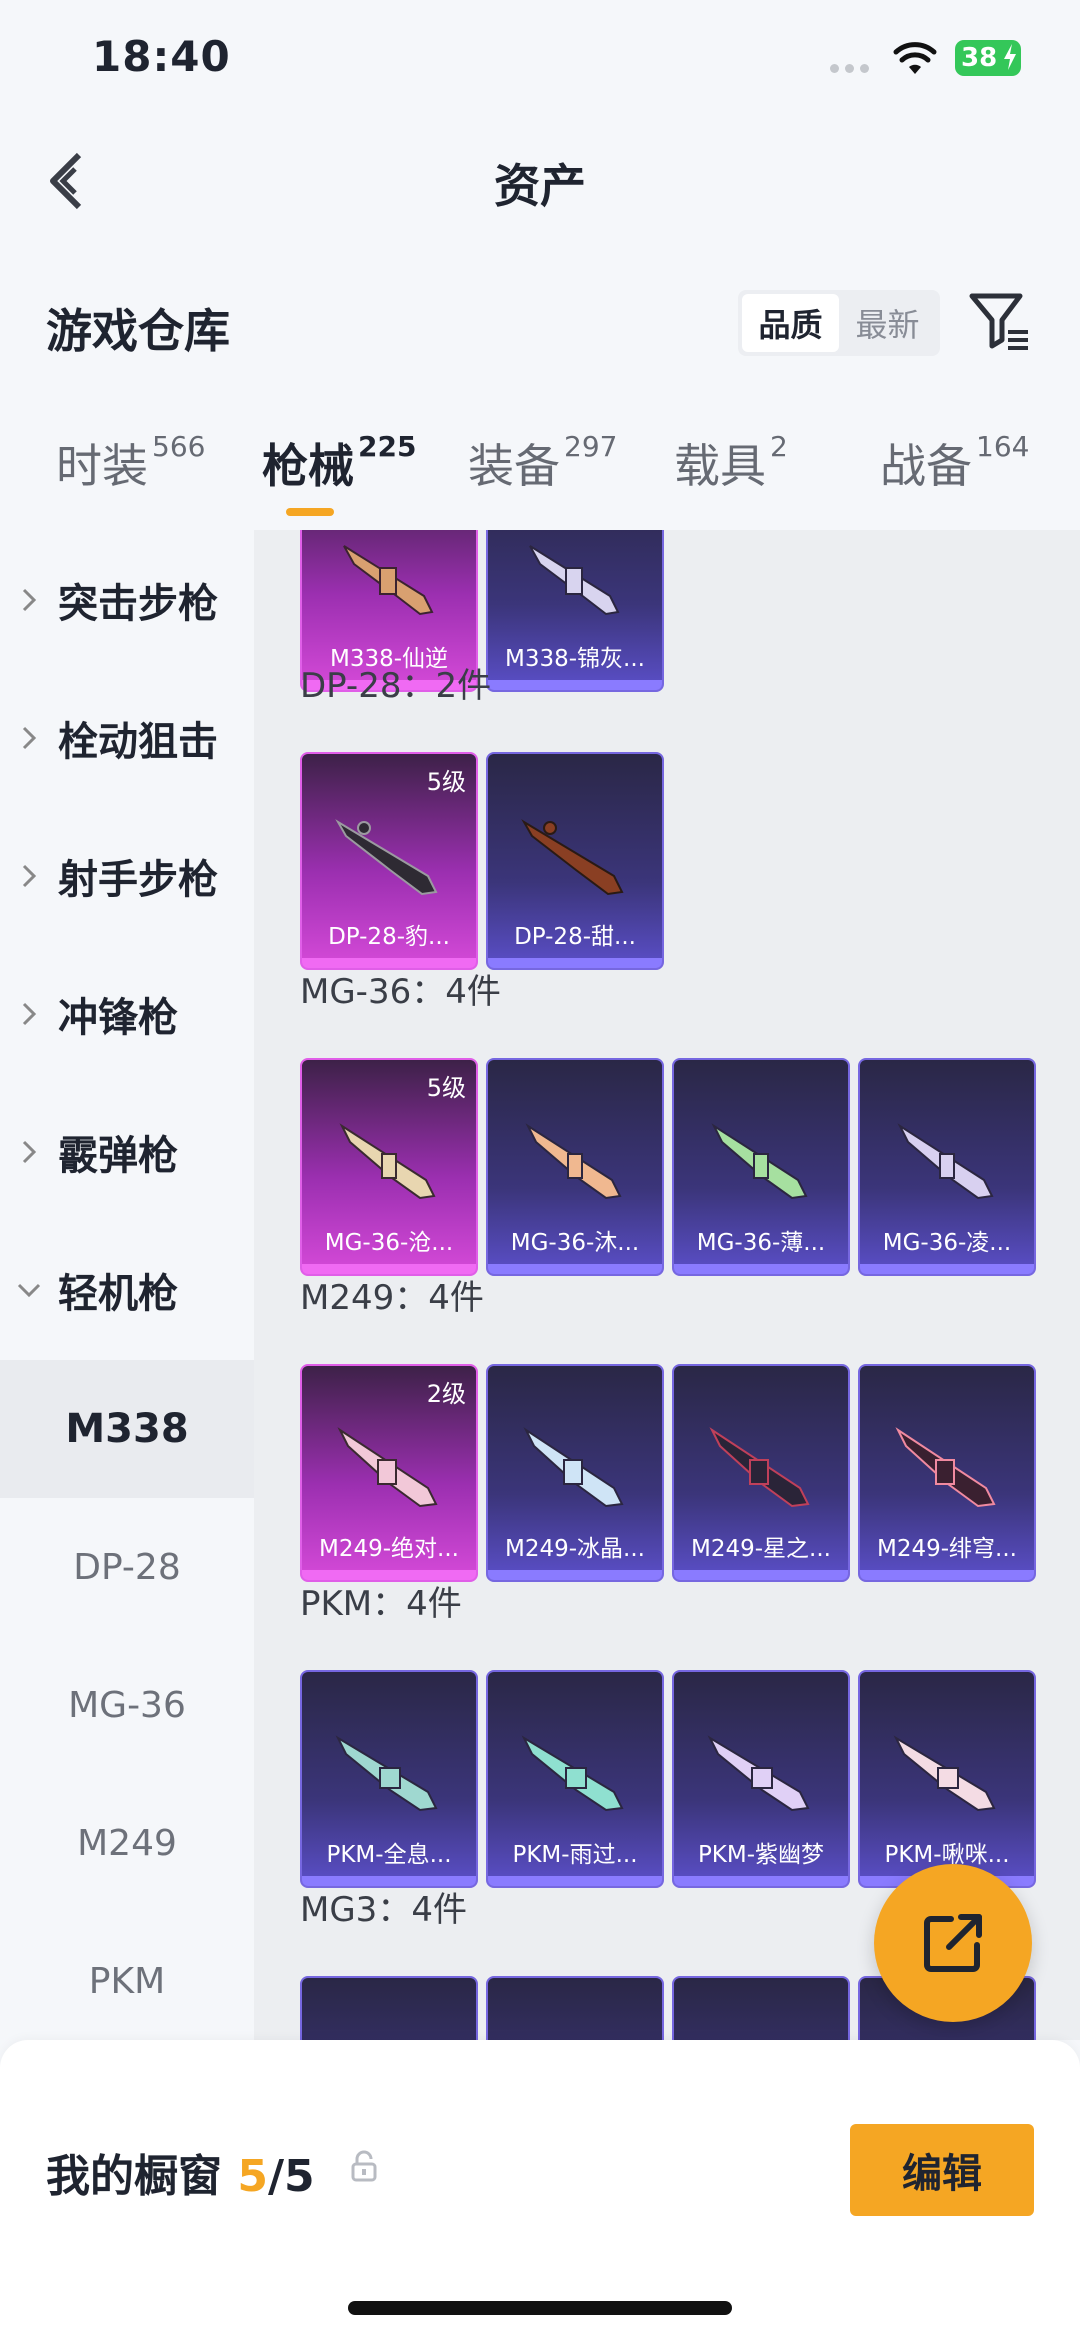 The height and width of the screenshot is (2339, 1080). What do you see at coordinates (29, 1290) in the screenshot?
I see `chevron-down-icon` at bounding box center [29, 1290].